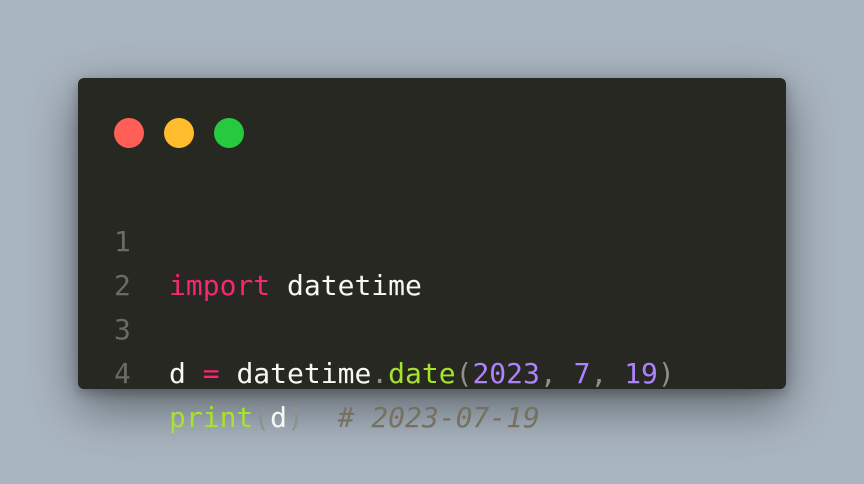  Describe the element at coordinates (279, 417) in the screenshot. I see `argument-name: d` at that location.